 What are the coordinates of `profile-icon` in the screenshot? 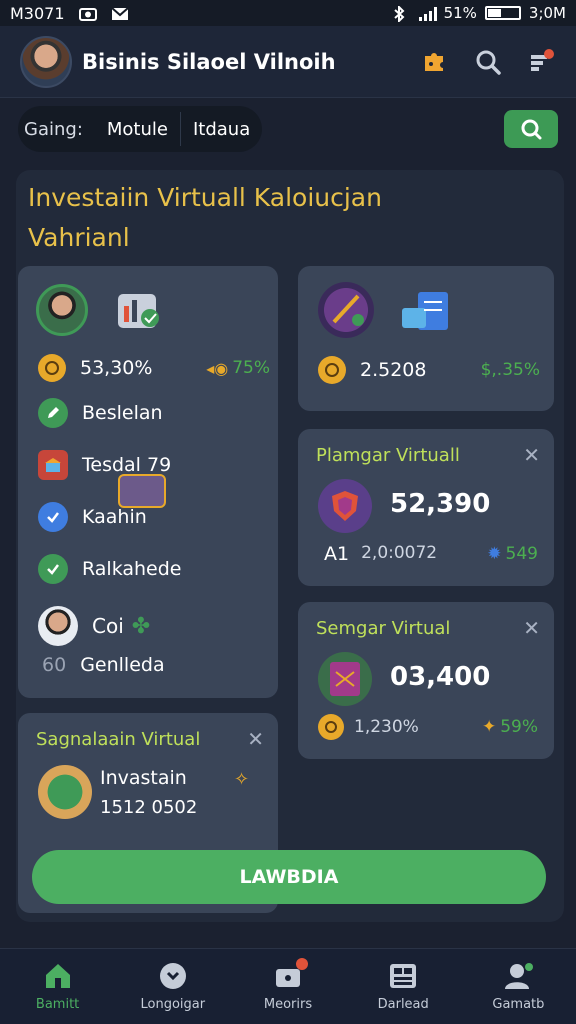 It's located at (518, 976).